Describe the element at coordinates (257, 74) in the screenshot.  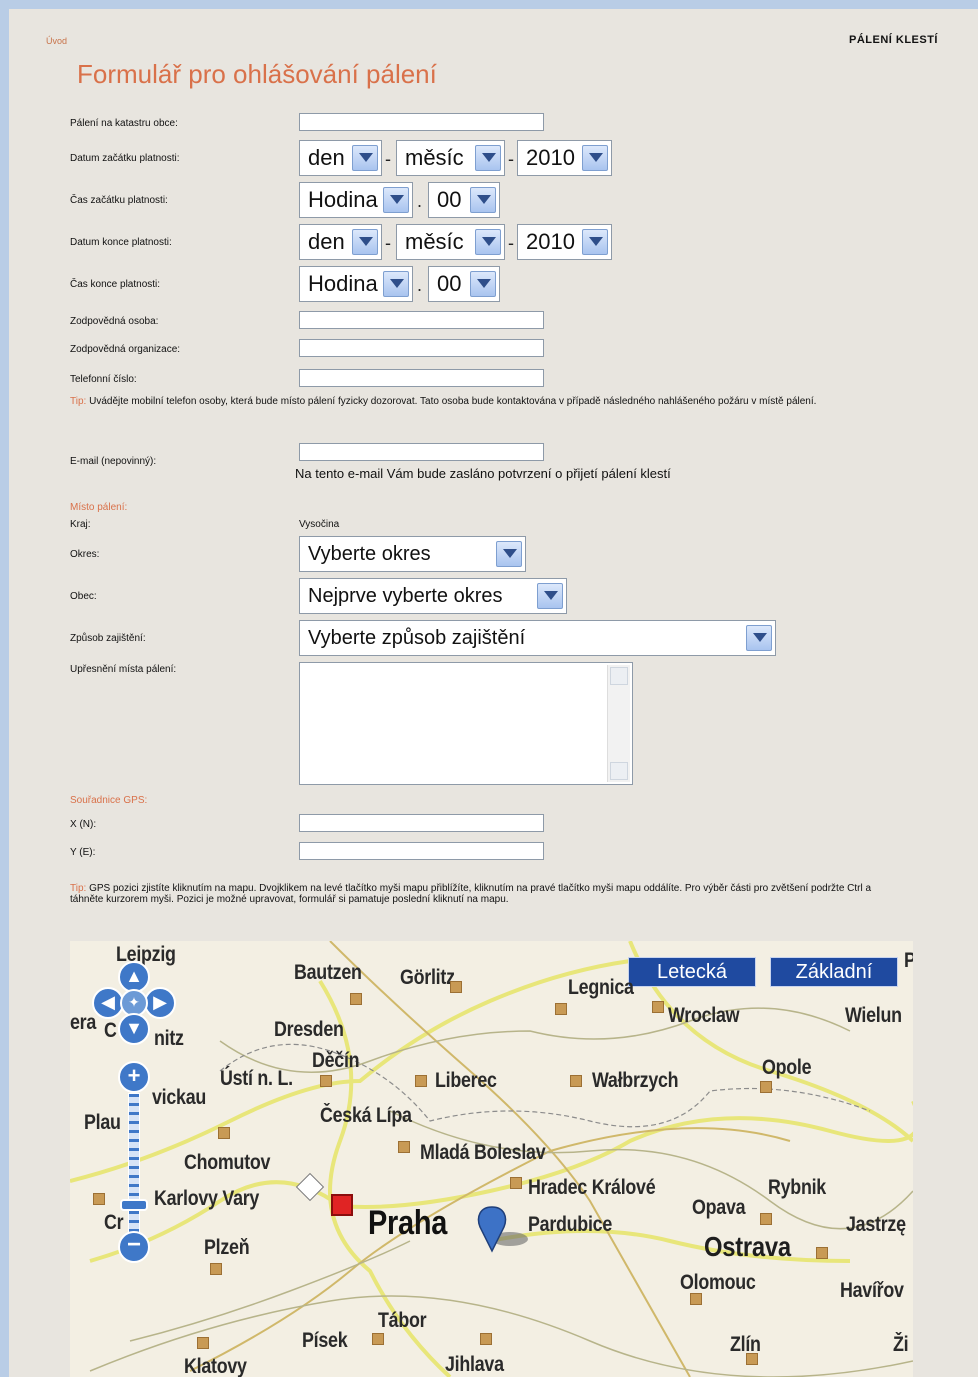
I see `page-title: Formulář pro ohlášování pálení` at that location.